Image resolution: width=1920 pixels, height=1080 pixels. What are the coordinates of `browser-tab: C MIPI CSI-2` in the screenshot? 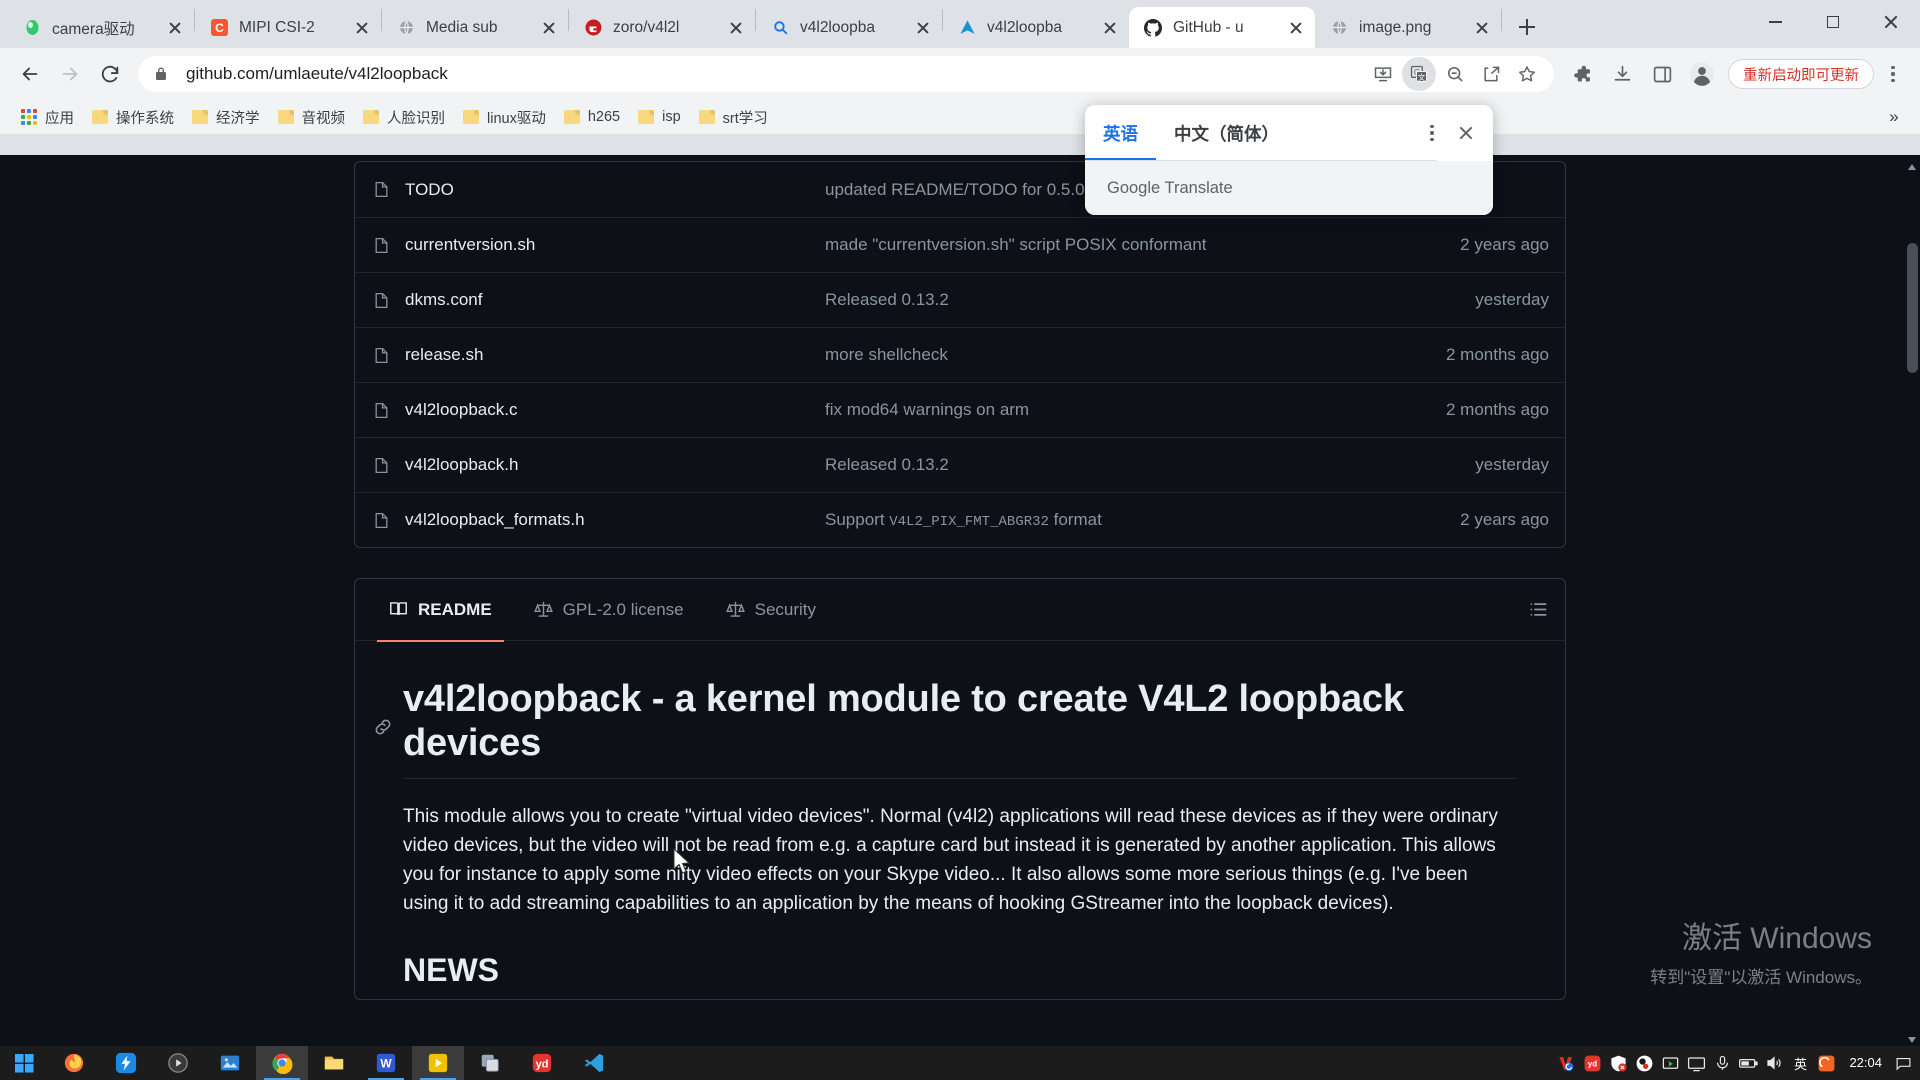 It's located at (288, 27).